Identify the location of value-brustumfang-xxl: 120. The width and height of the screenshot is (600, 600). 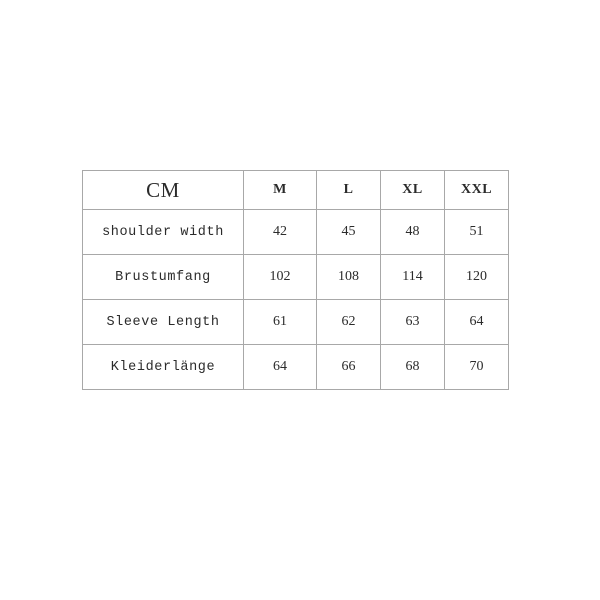
(476, 277).